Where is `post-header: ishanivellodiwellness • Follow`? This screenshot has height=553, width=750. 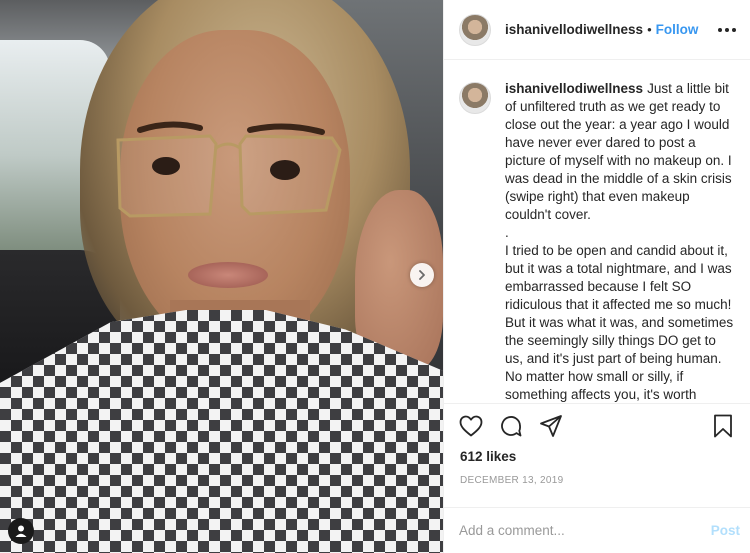
post-header: ishanivellodiwellness • Follow is located at coordinates (597, 30).